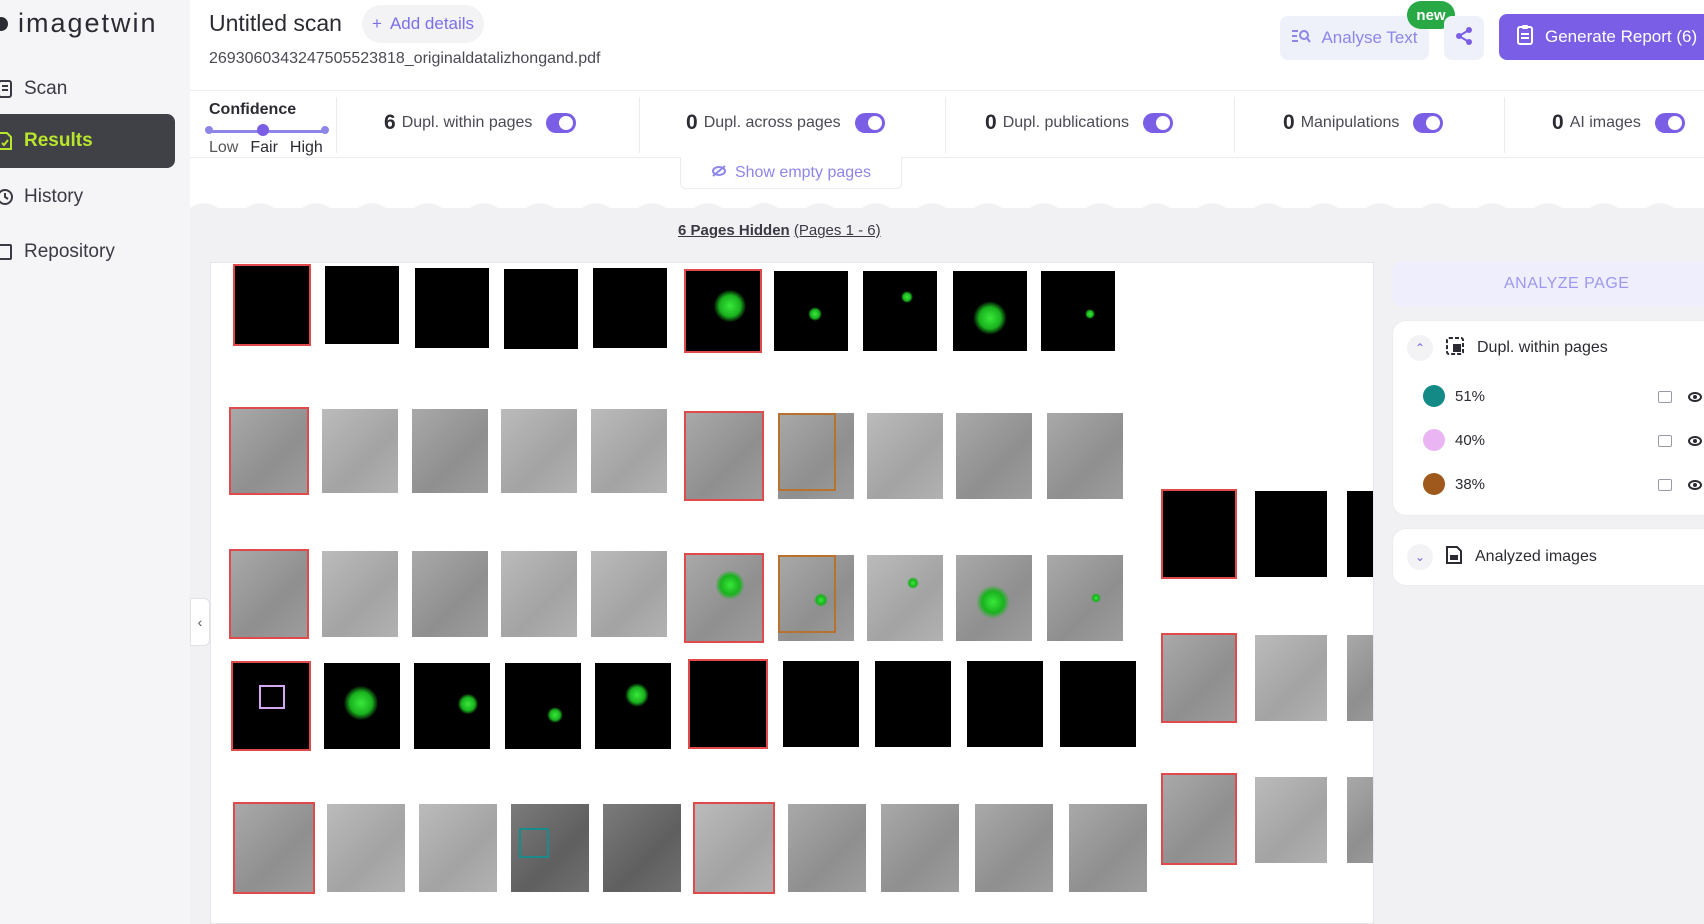 The height and width of the screenshot is (924, 1704). Describe the element at coordinates (87, 141) in the screenshot. I see `sidebar-item-results: Results` at that location.